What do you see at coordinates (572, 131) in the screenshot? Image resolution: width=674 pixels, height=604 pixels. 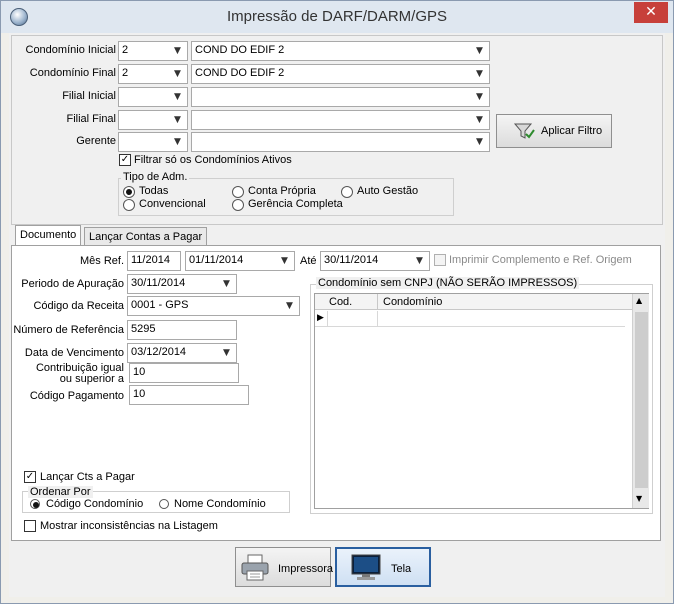 I see `apply-filter-label: Aplicar Filtro` at bounding box center [572, 131].